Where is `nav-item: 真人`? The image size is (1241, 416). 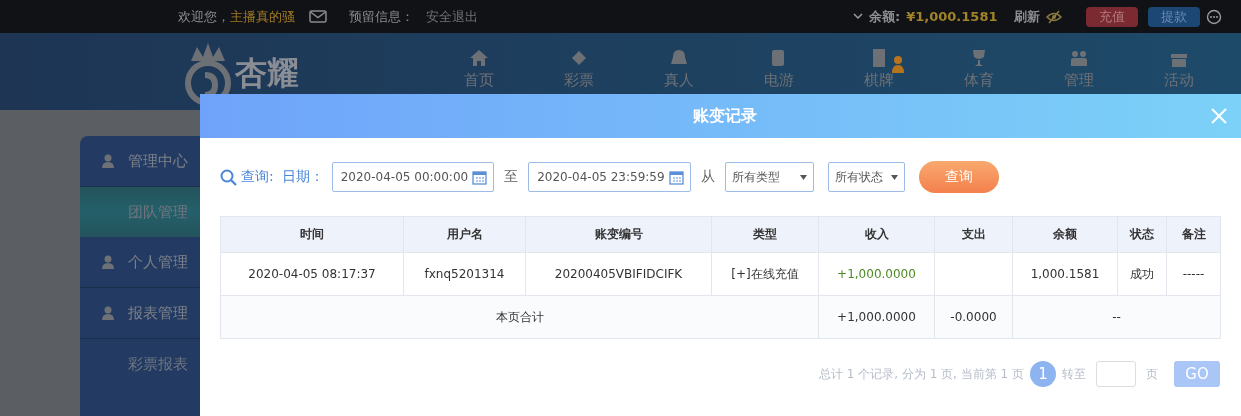 nav-item: 真人 is located at coordinates (679, 69).